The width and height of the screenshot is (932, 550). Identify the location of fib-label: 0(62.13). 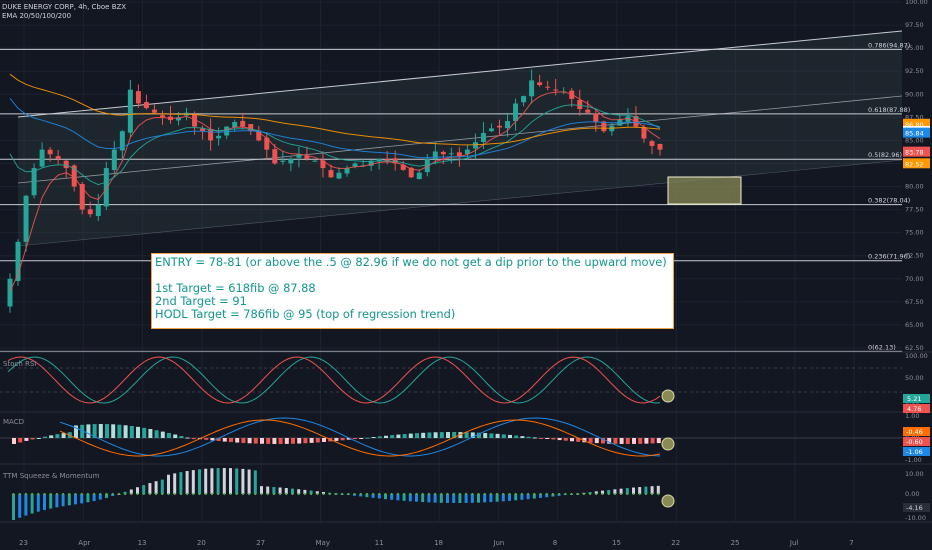
(882, 347).